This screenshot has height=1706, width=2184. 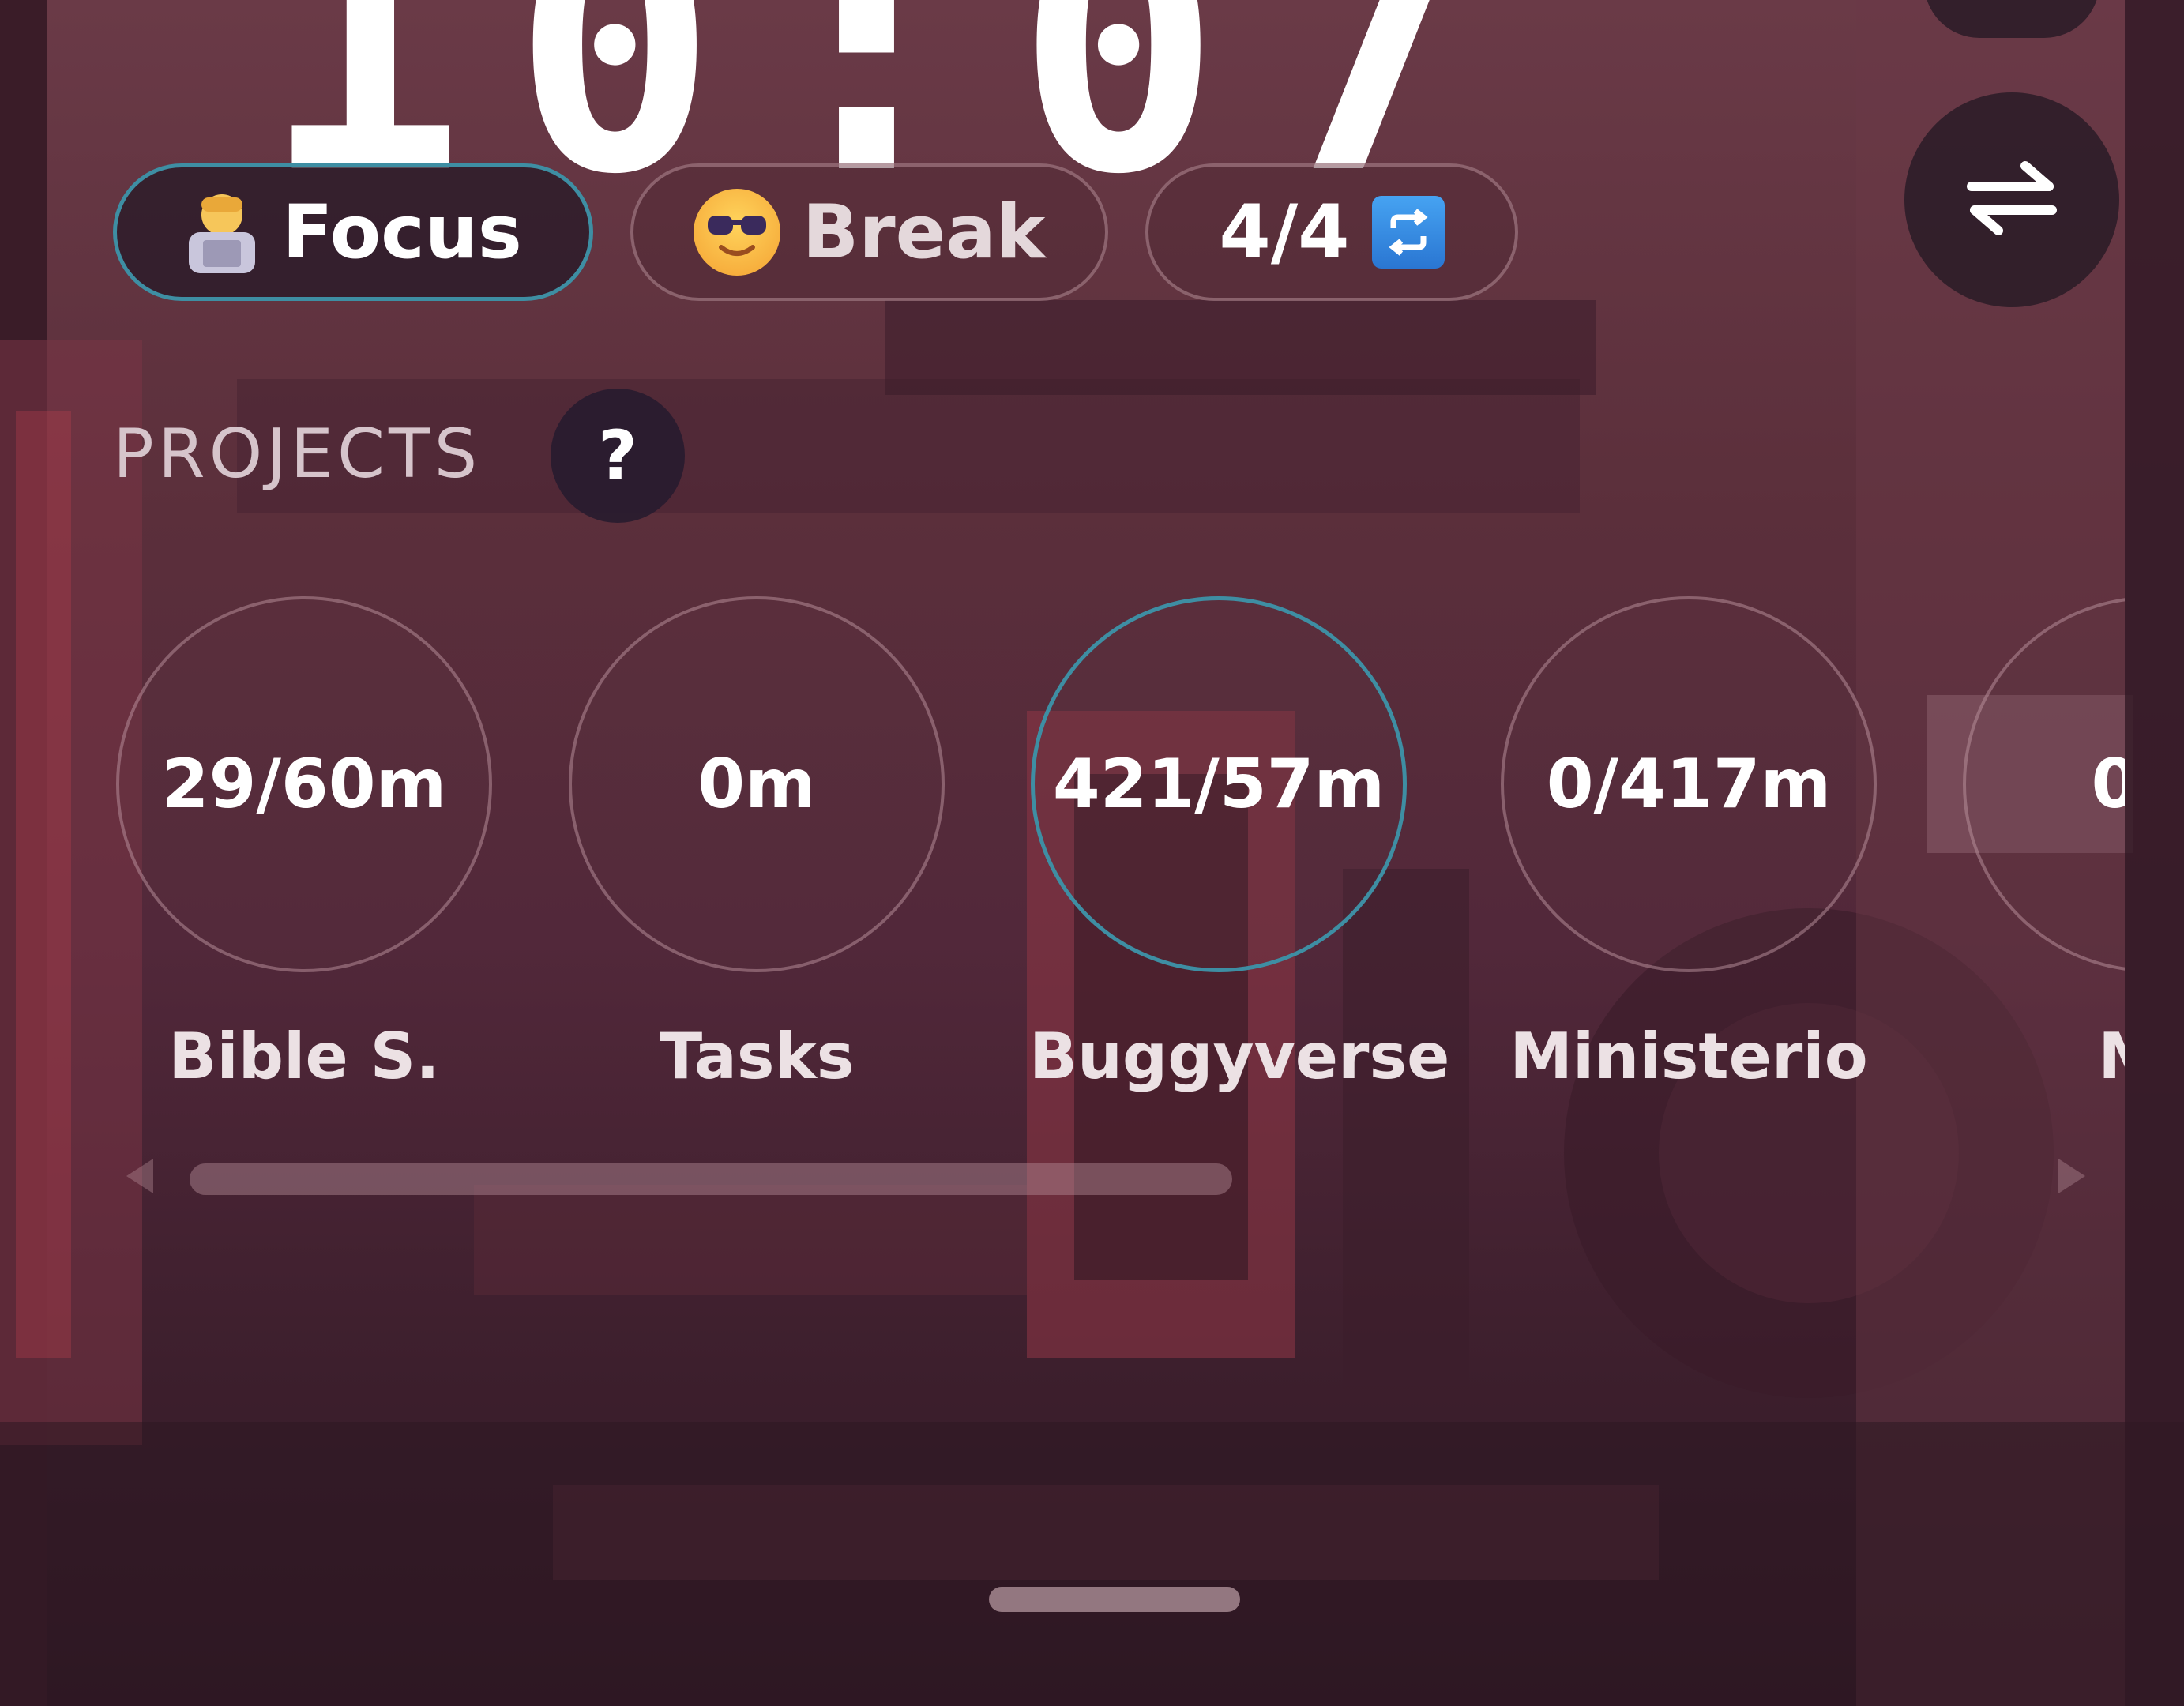 I want to click on project-item-selected: 421/57m Buggyverse, so click(x=1239, y=844).